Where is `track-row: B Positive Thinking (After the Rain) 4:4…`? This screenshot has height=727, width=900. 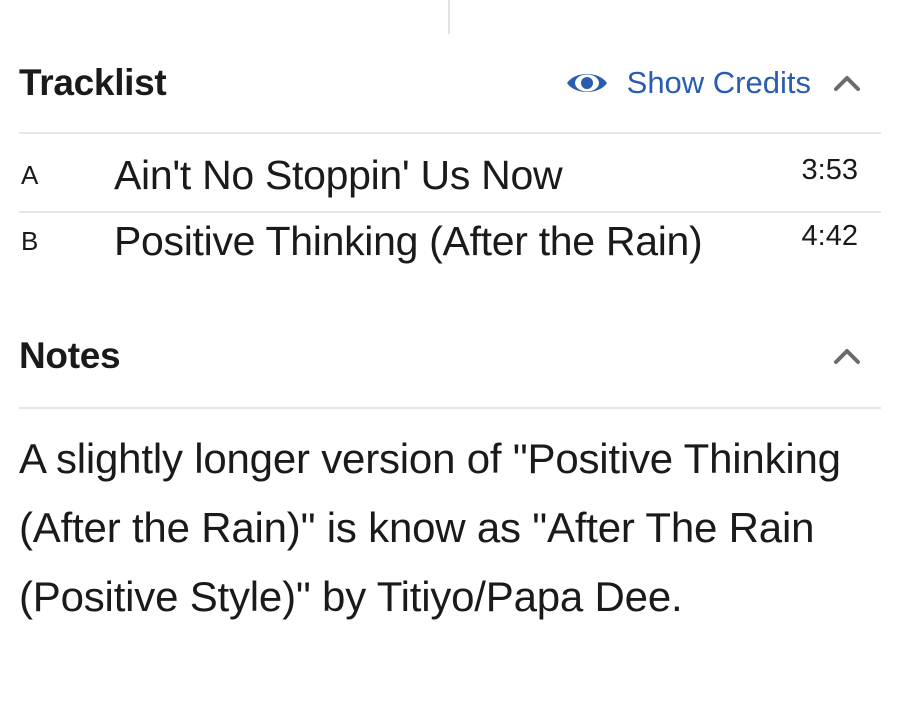
track-row: B Positive Thinking (After the Rain) 4:4… is located at coordinates (450, 248).